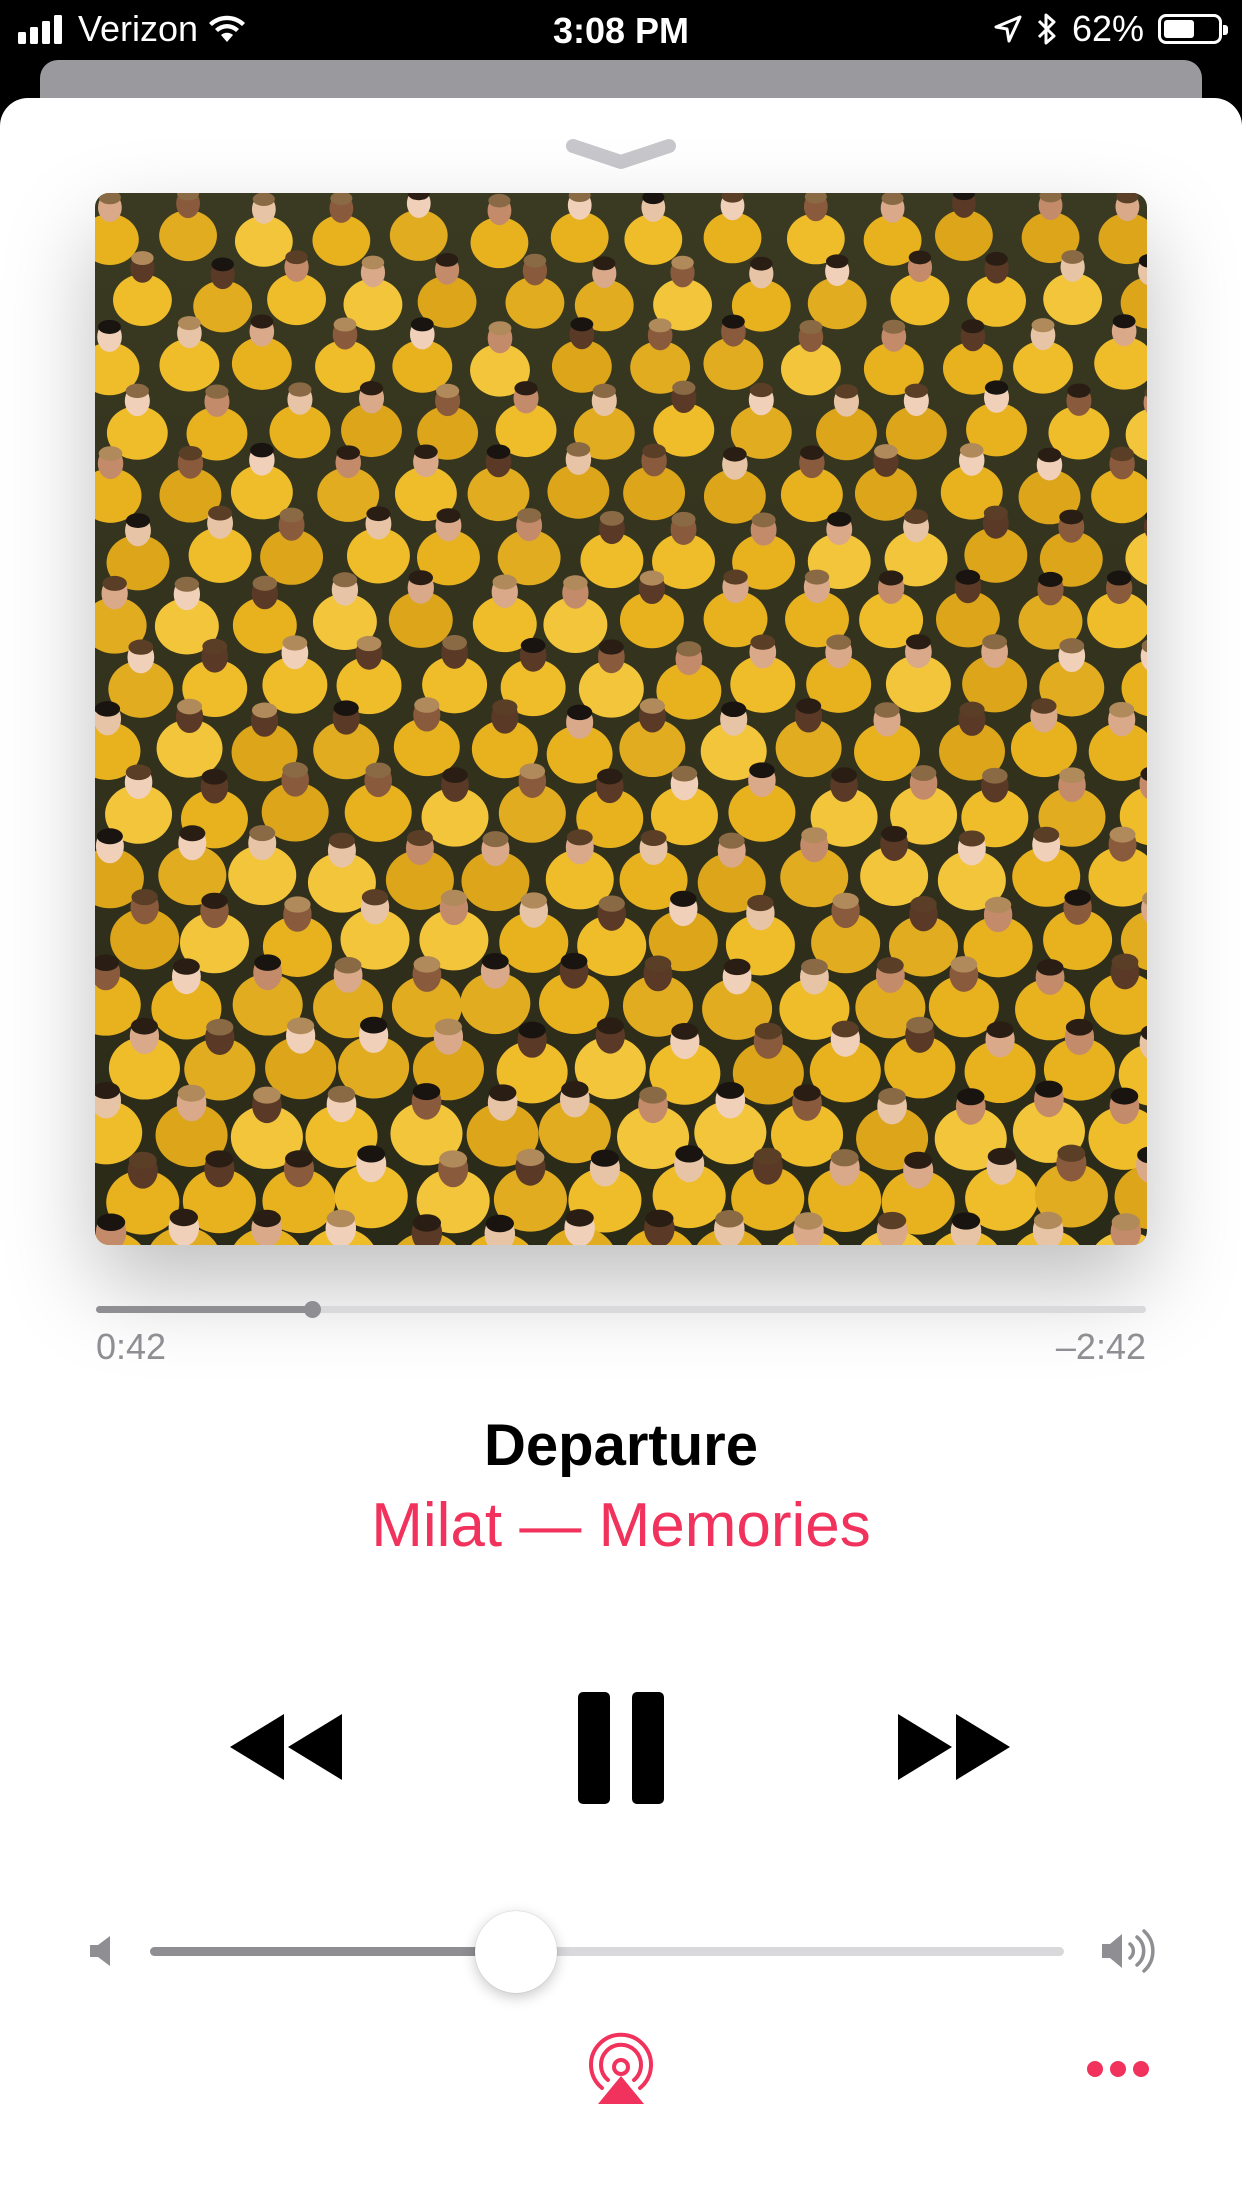  Describe the element at coordinates (1128, 1951) in the screenshot. I see `speaker-loud-icon` at that location.